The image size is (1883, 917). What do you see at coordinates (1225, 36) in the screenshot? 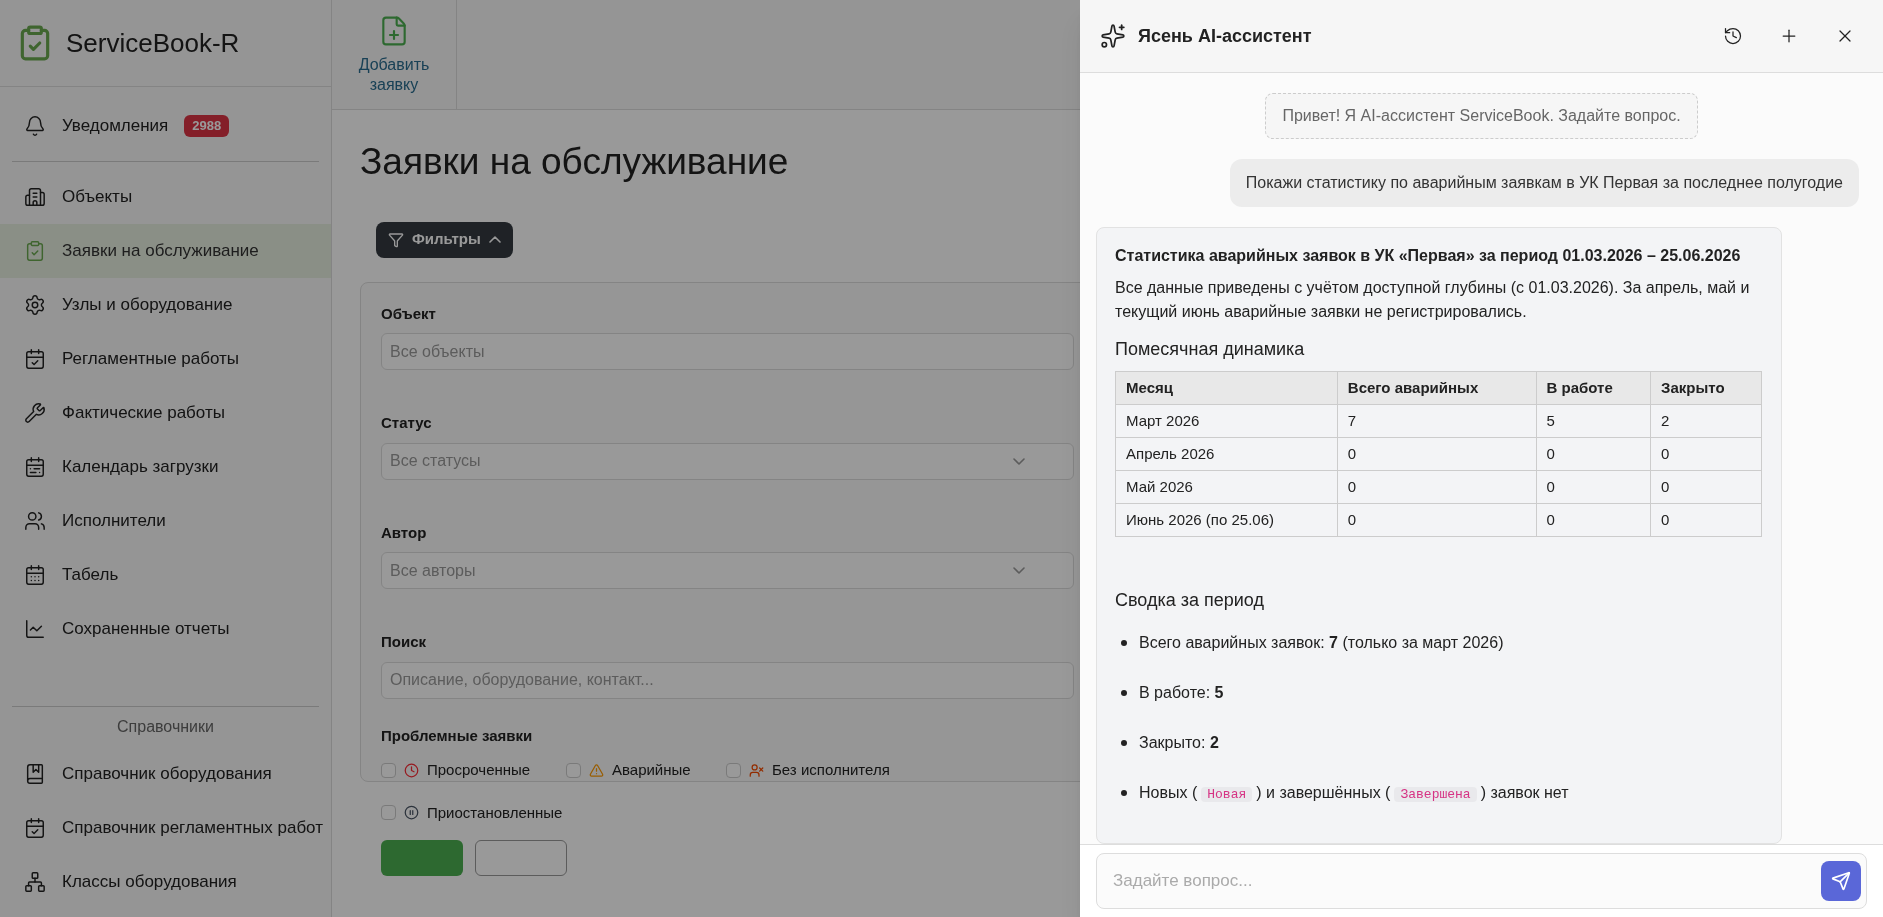
I see `panel-title: Ясень AI-ассистент` at bounding box center [1225, 36].